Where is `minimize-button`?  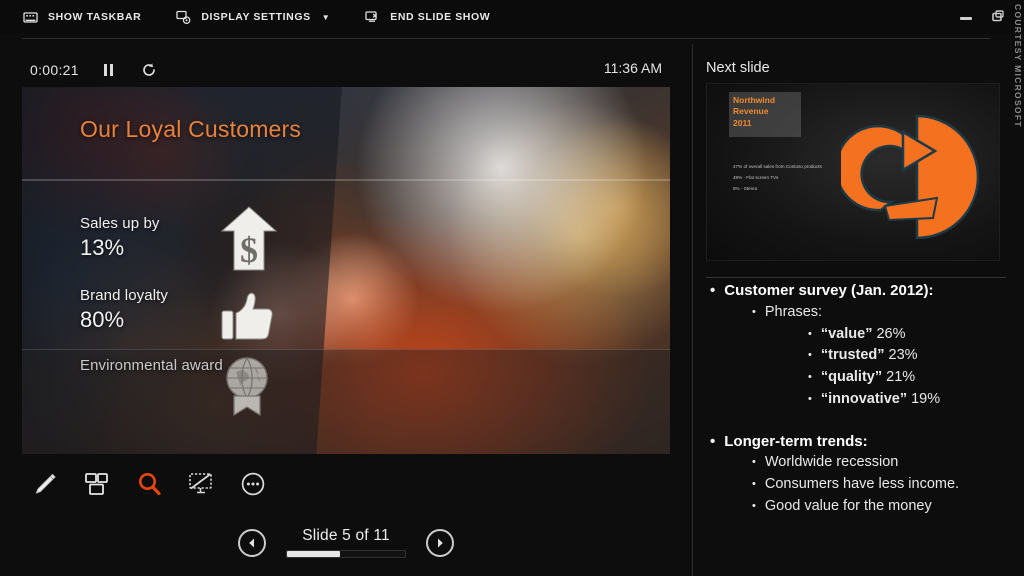
minimize-button is located at coordinates (966, 17).